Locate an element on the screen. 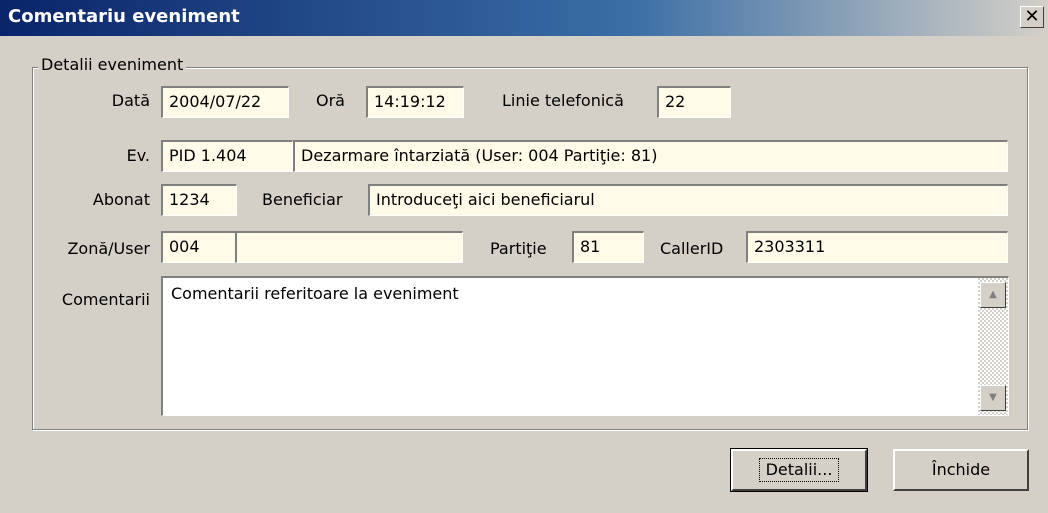  phone-line-label: Linie telefonică is located at coordinates (563, 100).